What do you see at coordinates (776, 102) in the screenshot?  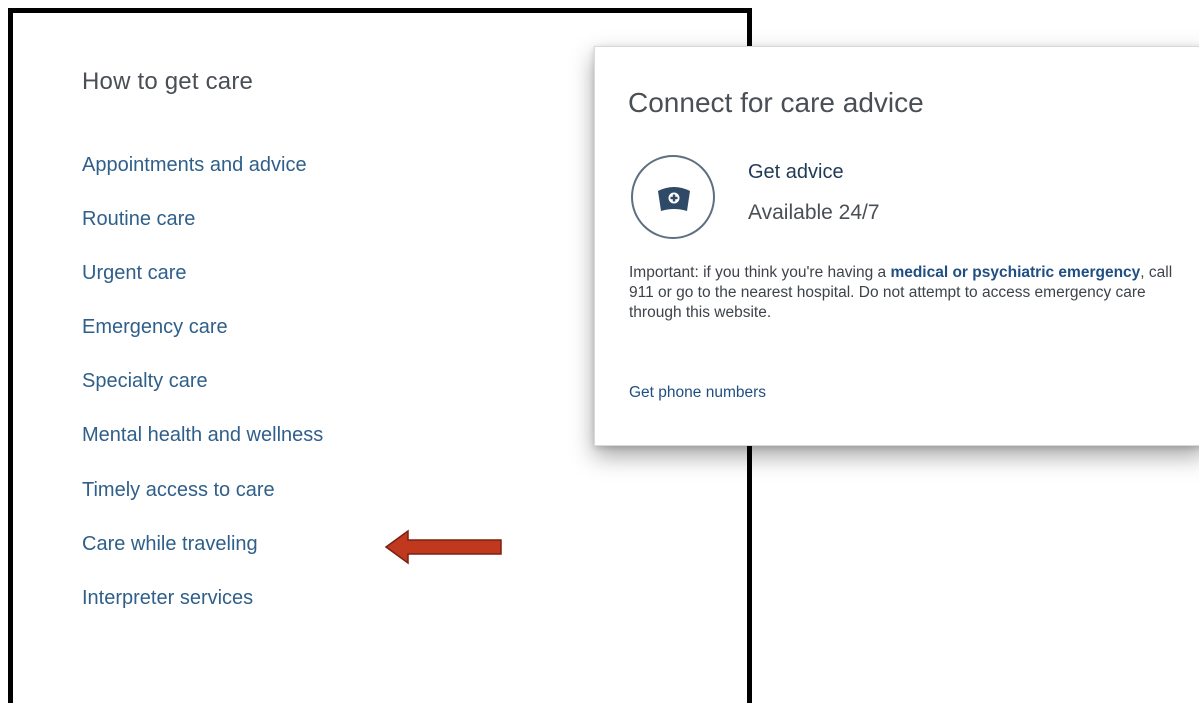 I see `card-title: Connect for care advice` at bounding box center [776, 102].